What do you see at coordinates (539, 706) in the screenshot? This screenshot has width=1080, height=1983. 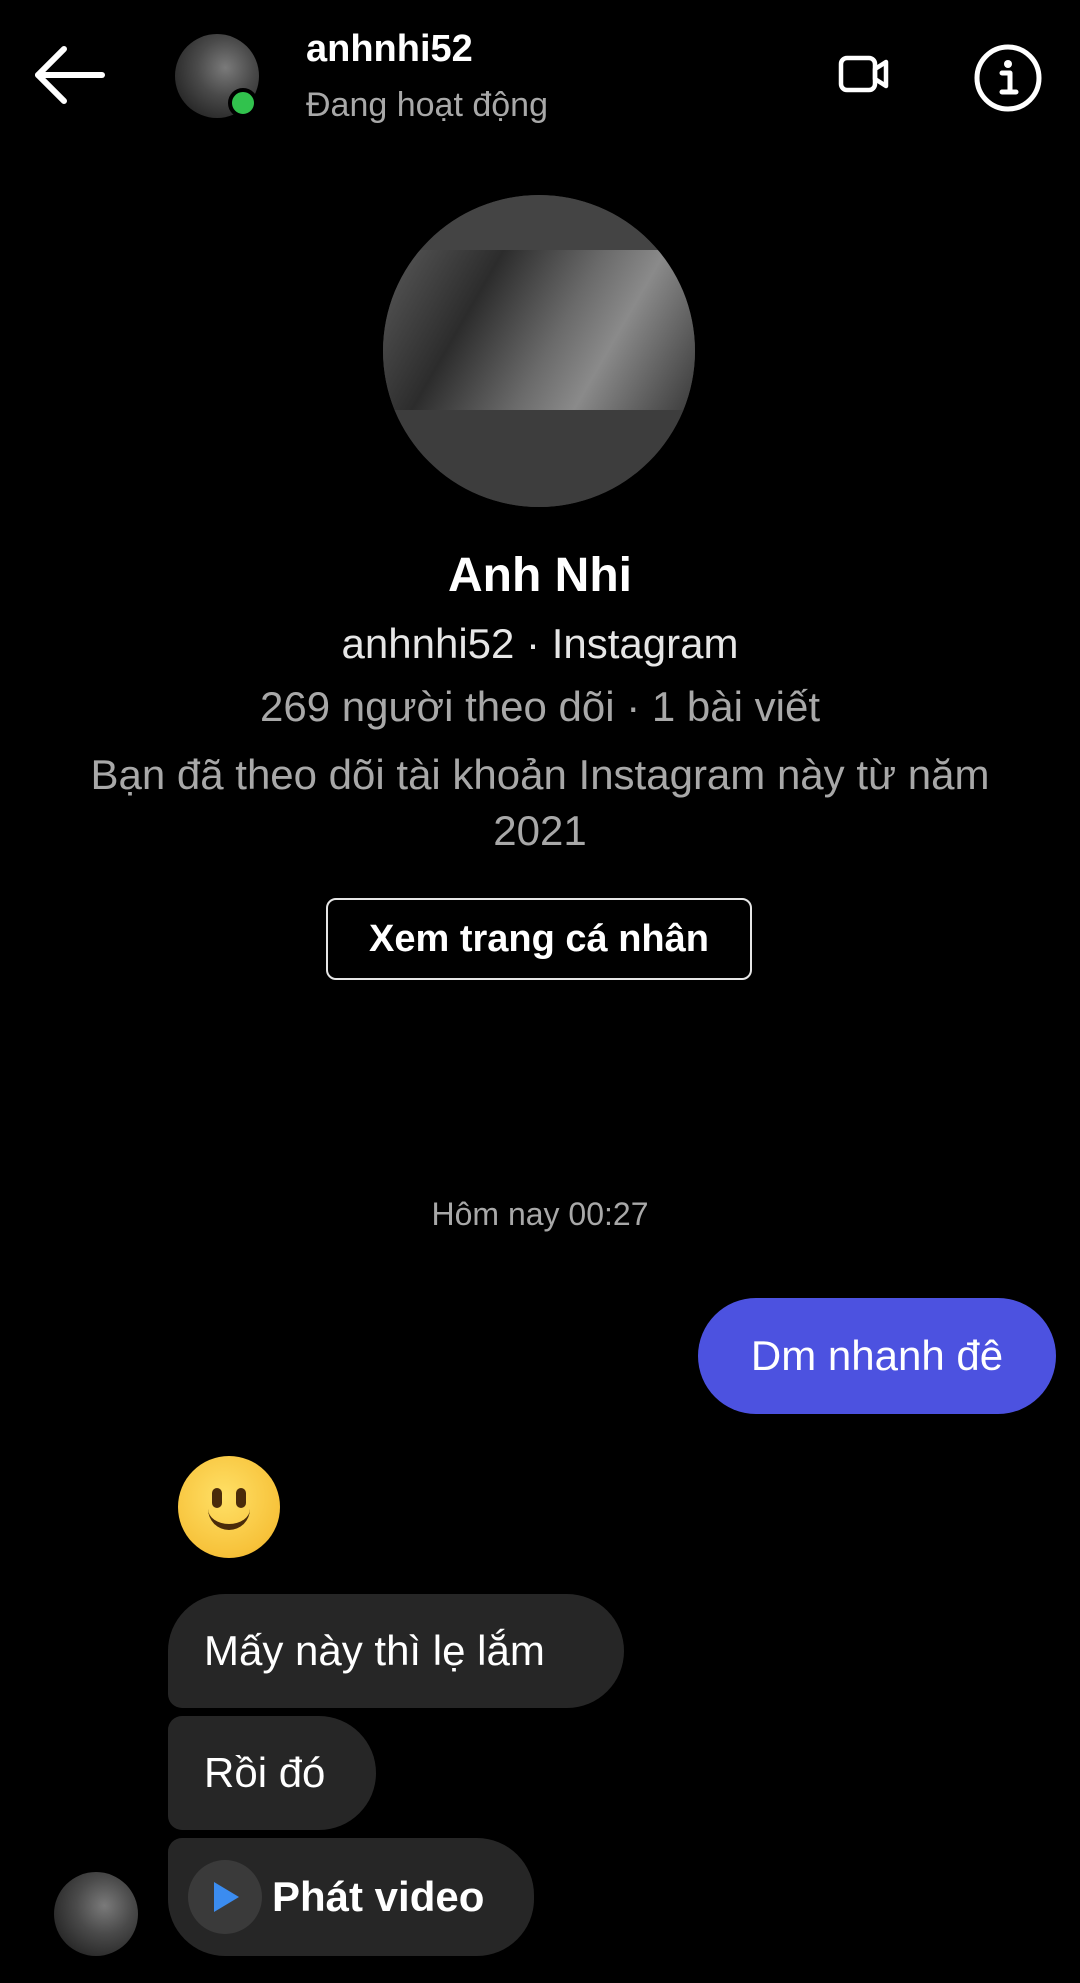 I see `profile-stats: 269 người theo dõi · 1 bài viết` at bounding box center [539, 706].